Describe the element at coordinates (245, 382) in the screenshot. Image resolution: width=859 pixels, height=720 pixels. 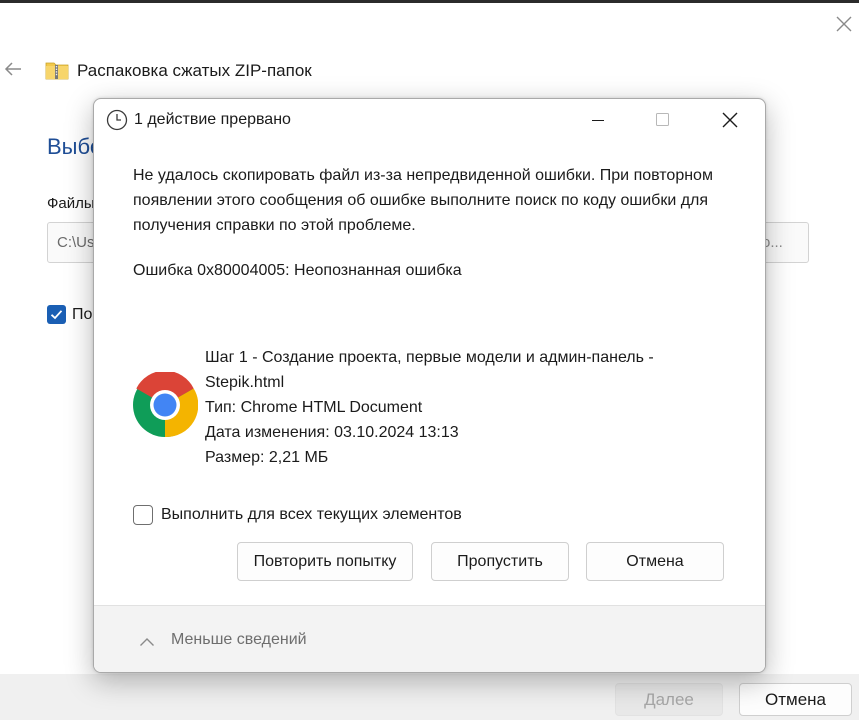
I see `file-name-line2: Stepik.html` at that location.